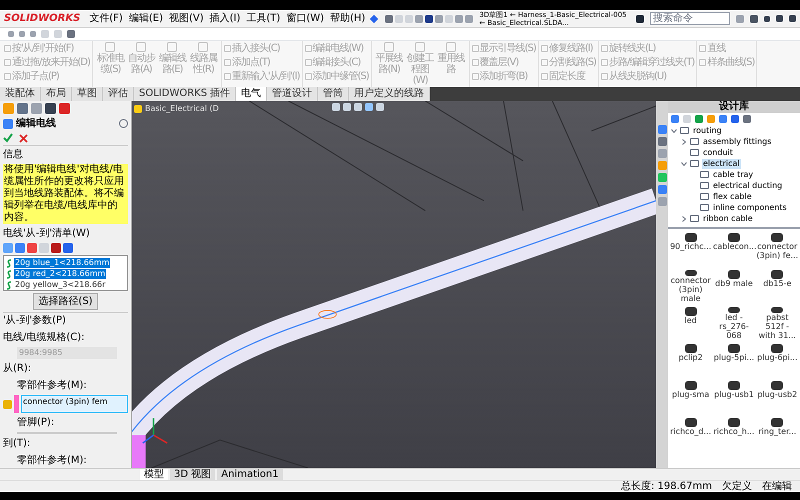  I want to click on connector-block, so click(139, 451).